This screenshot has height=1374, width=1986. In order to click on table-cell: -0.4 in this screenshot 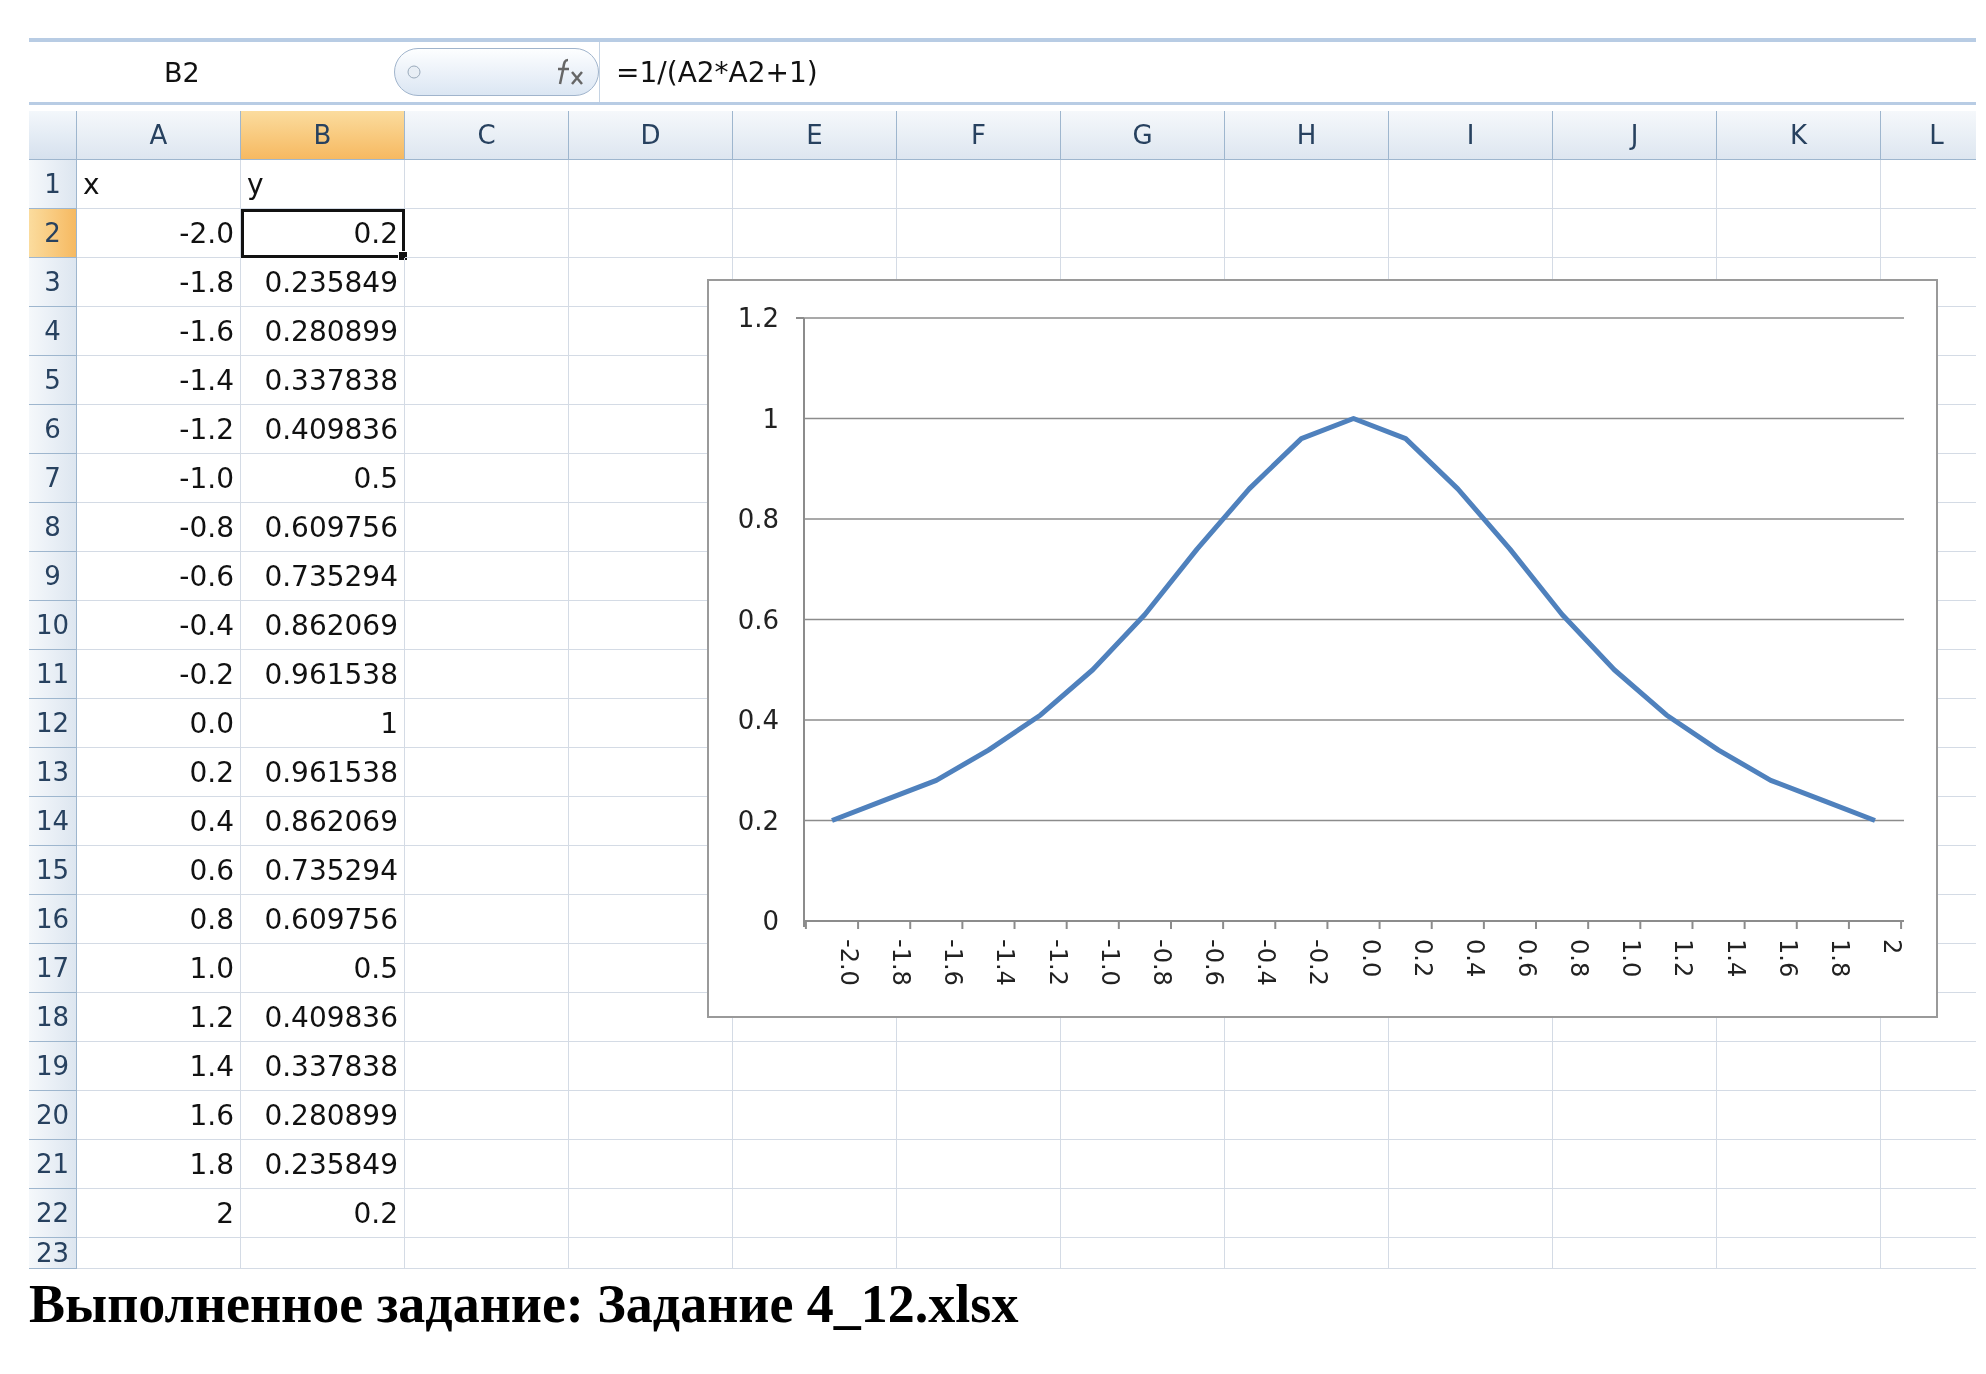, I will do `click(159, 625)`.